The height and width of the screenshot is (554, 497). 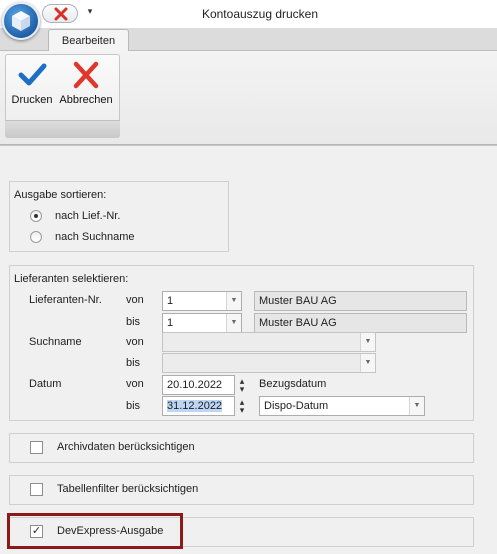 What do you see at coordinates (90, 13) in the screenshot?
I see `quick-access-dropdown: ▾` at bounding box center [90, 13].